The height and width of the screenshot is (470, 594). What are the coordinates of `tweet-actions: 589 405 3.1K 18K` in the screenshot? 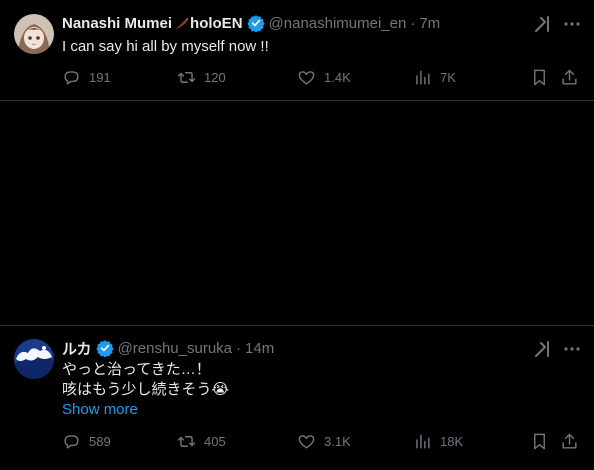 It's located at (297, 442).